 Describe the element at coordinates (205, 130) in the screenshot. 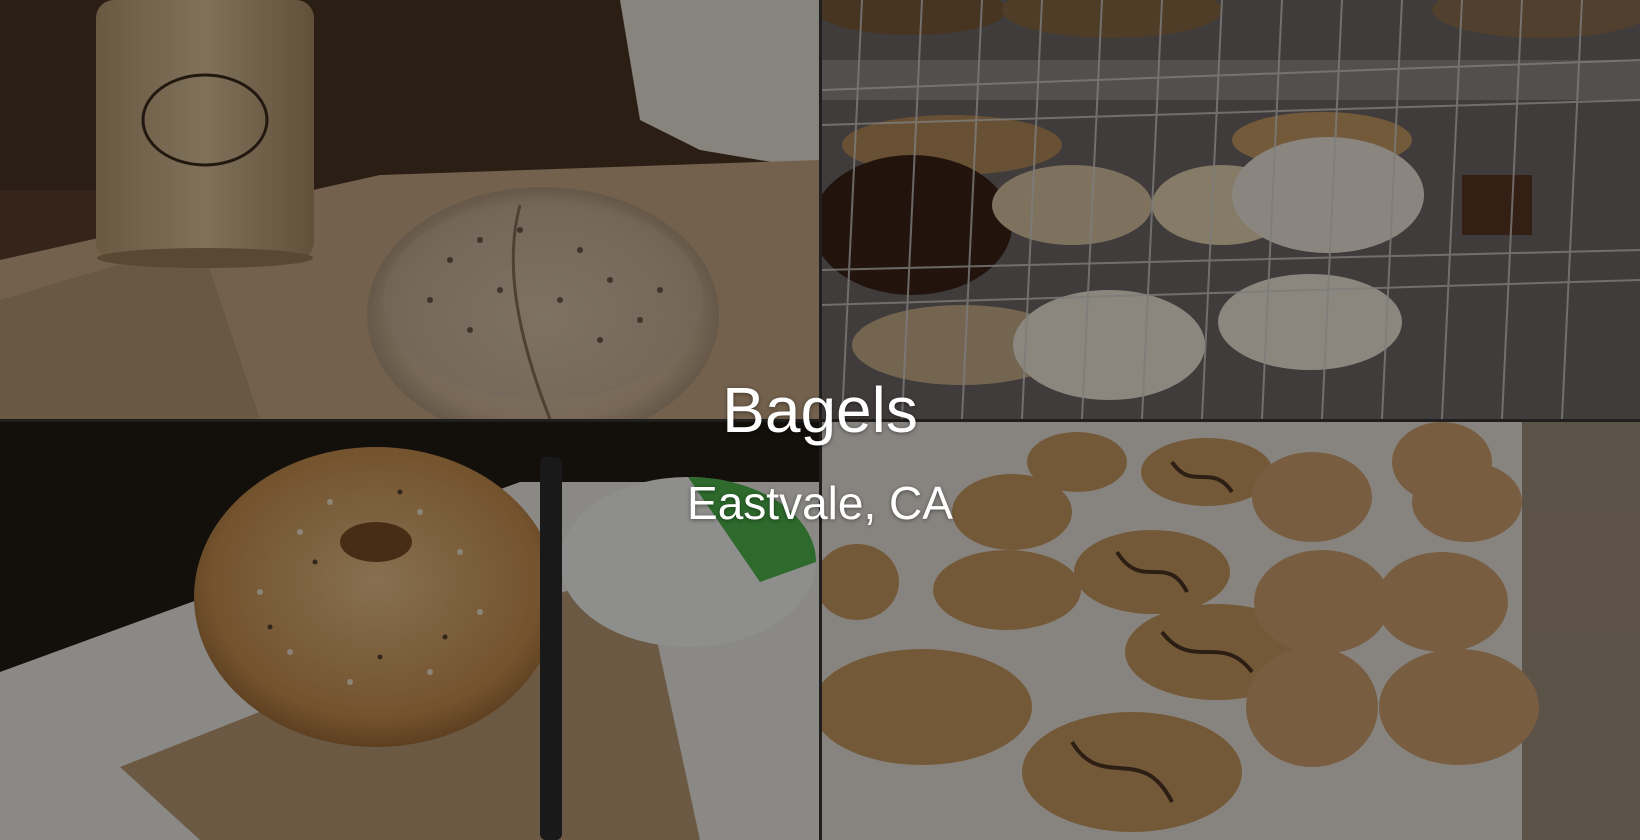

I see `iced-coffee-cup` at that location.